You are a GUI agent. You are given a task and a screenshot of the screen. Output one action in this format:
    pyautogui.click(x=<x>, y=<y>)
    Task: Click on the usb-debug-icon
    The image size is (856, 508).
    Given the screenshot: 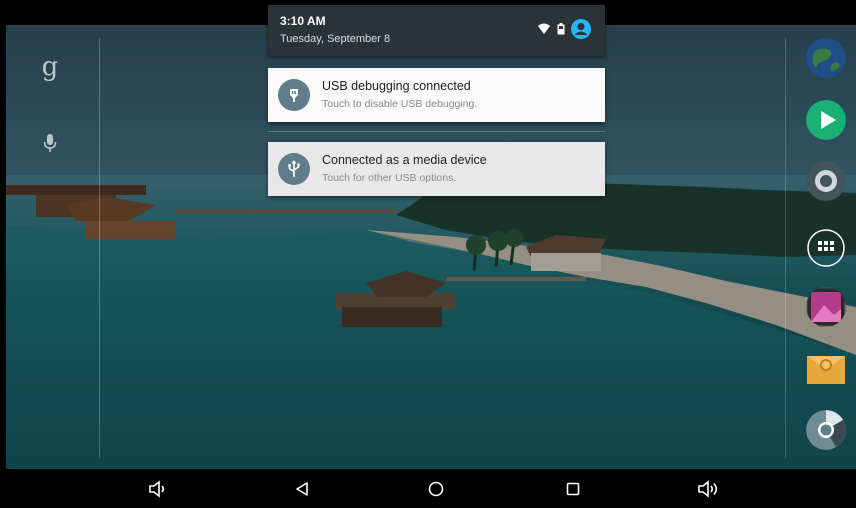 What is the action you would take?
    pyautogui.click(x=294, y=95)
    